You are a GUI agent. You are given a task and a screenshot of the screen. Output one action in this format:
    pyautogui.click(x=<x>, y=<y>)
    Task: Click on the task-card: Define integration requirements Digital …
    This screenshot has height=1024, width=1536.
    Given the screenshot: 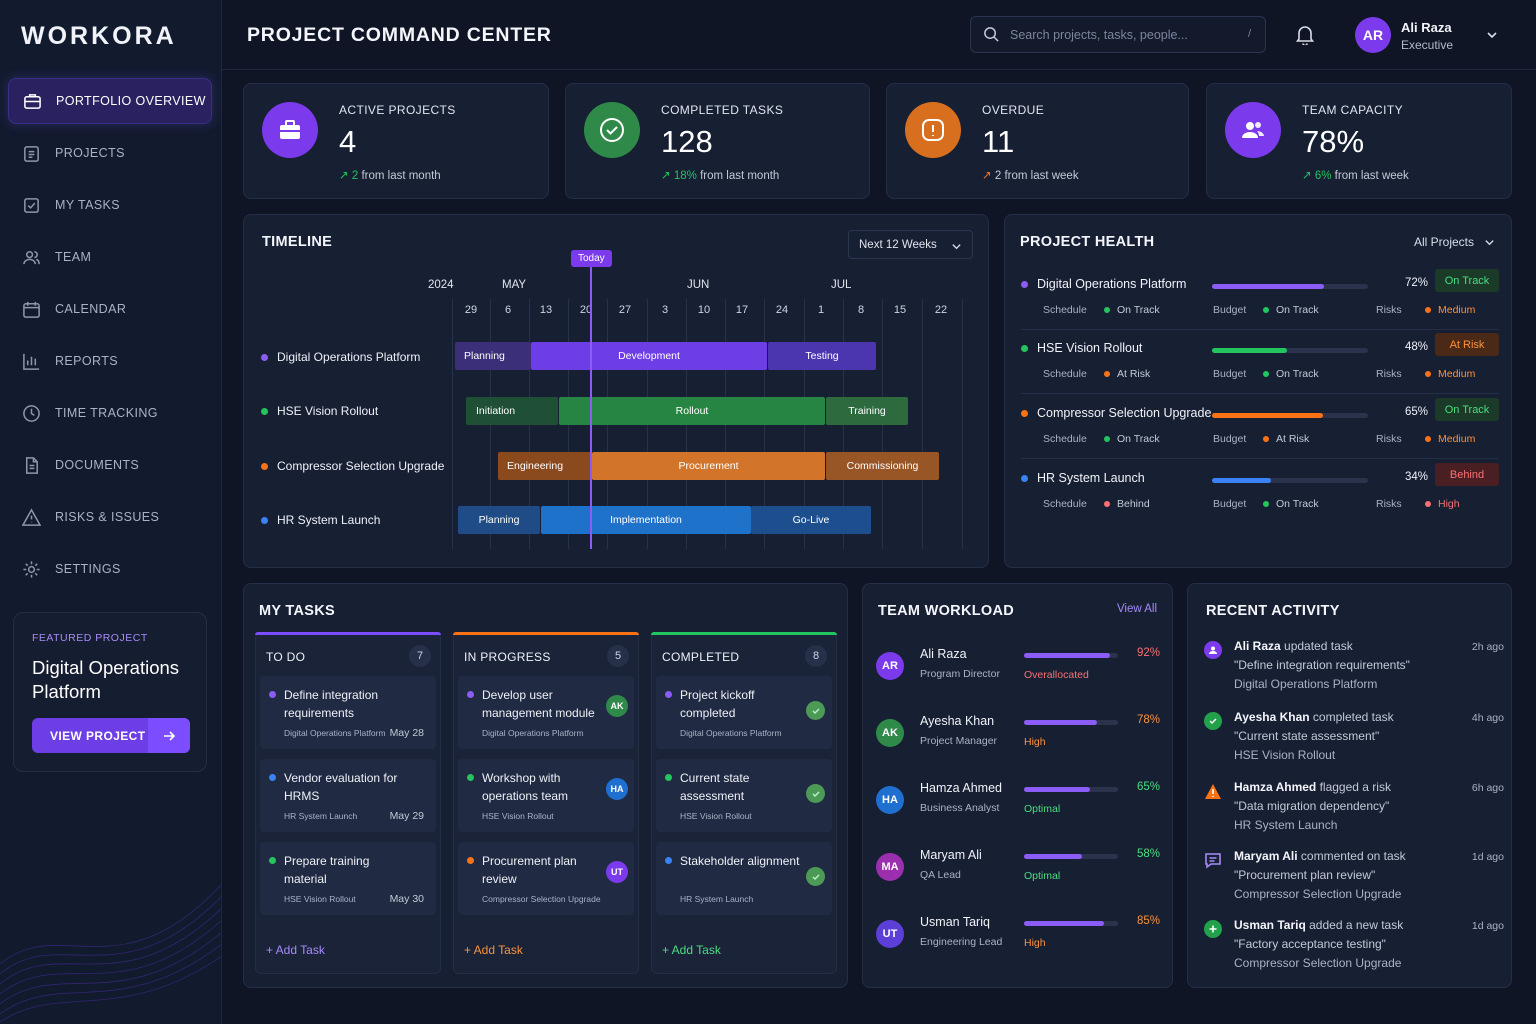 What is the action you would take?
    pyautogui.click(x=348, y=712)
    